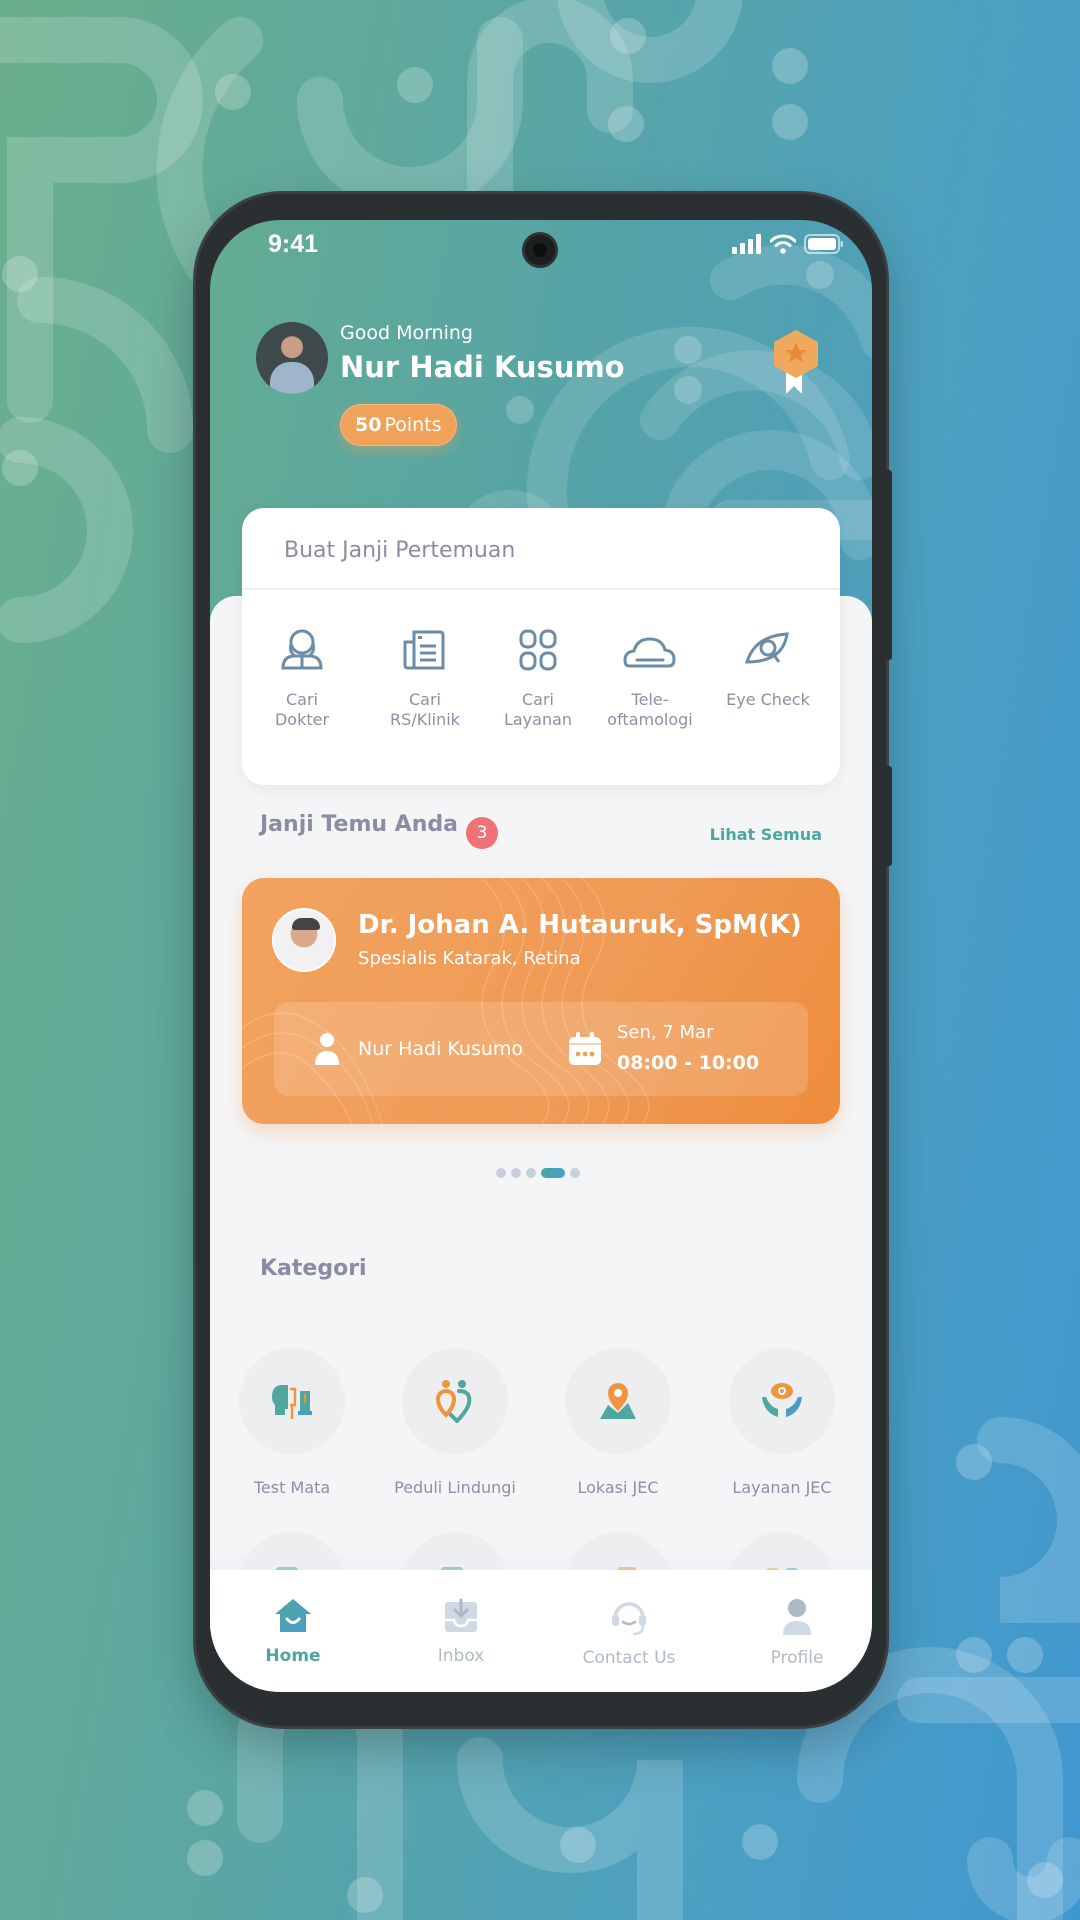 The width and height of the screenshot is (1080, 1920). What do you see at coordinates (768, 669) in the screenshot?
I see `quick-action-eye-check: Eye Check` at bounding box center [768, 669].